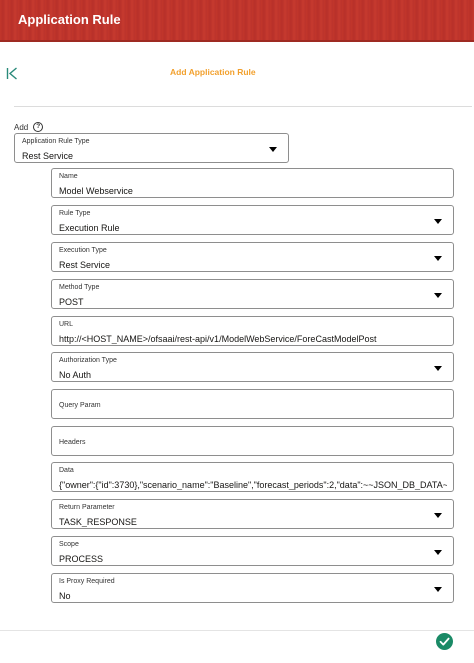  What do you see at coordinates (252, 404) in the screenshot?
I see `query-param-field: Query Param` at bounding box center [252, 404].